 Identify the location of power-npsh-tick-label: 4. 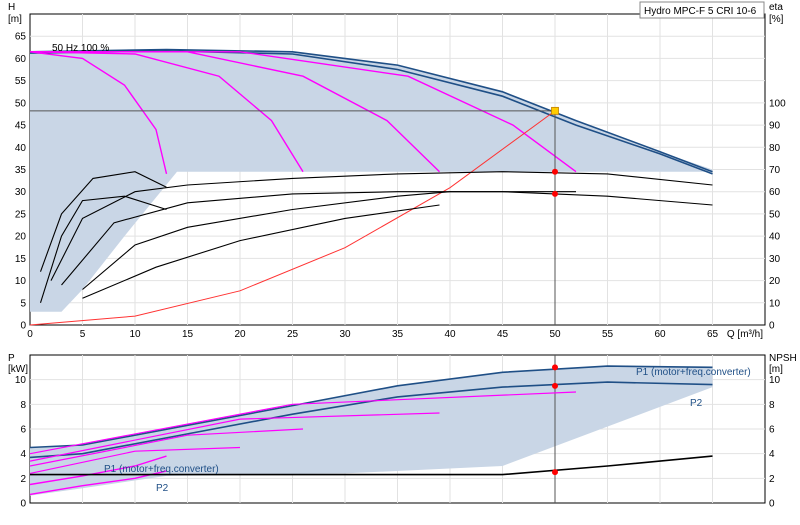
(772, 454).